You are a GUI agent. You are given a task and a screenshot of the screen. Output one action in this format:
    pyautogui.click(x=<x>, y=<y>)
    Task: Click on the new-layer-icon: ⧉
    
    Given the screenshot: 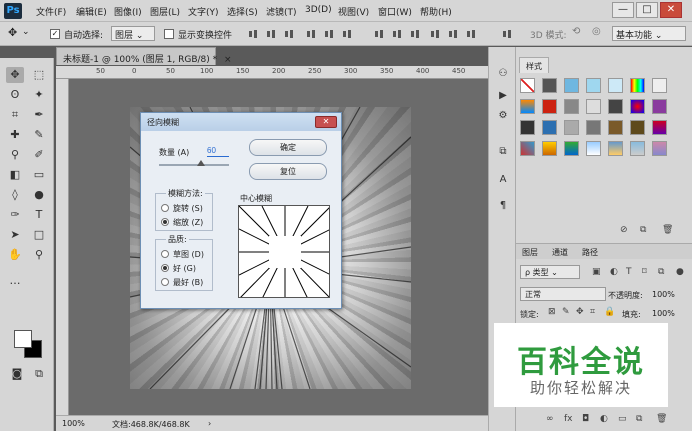 What is the action you would take?
    pyautogui.click(x=639, y=419)
    